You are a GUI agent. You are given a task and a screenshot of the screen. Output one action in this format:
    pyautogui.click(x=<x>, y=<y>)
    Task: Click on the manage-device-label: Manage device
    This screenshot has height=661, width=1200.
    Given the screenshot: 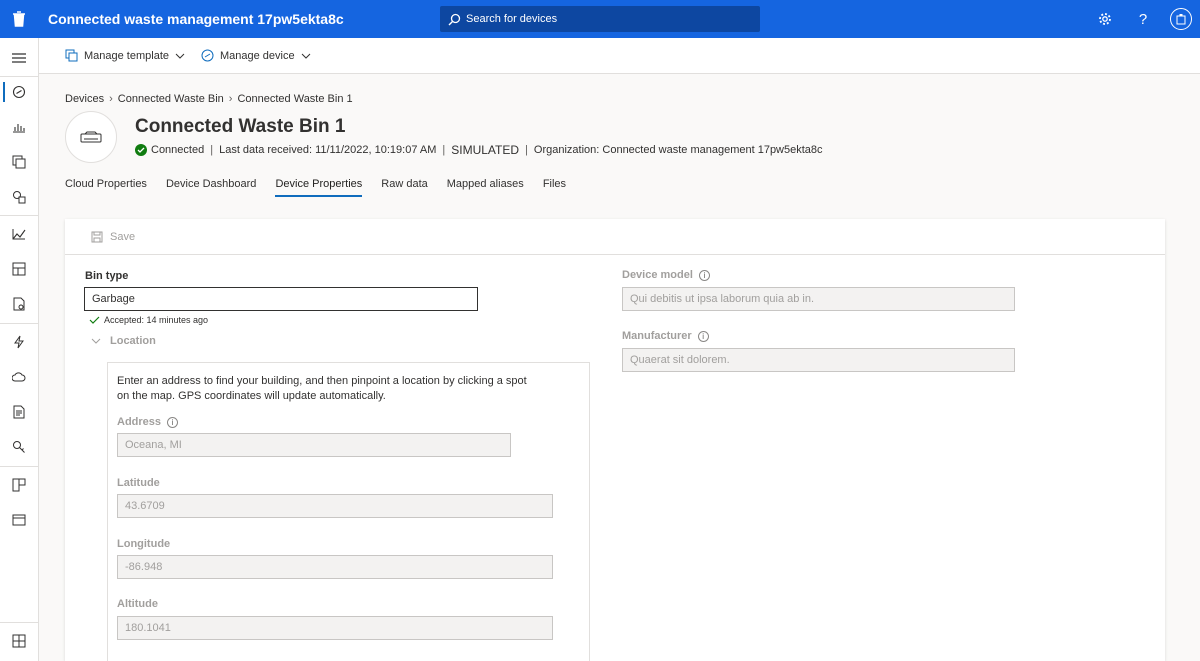 What is the action you would take?
    pyautogui.click(x=257, y=55)
    